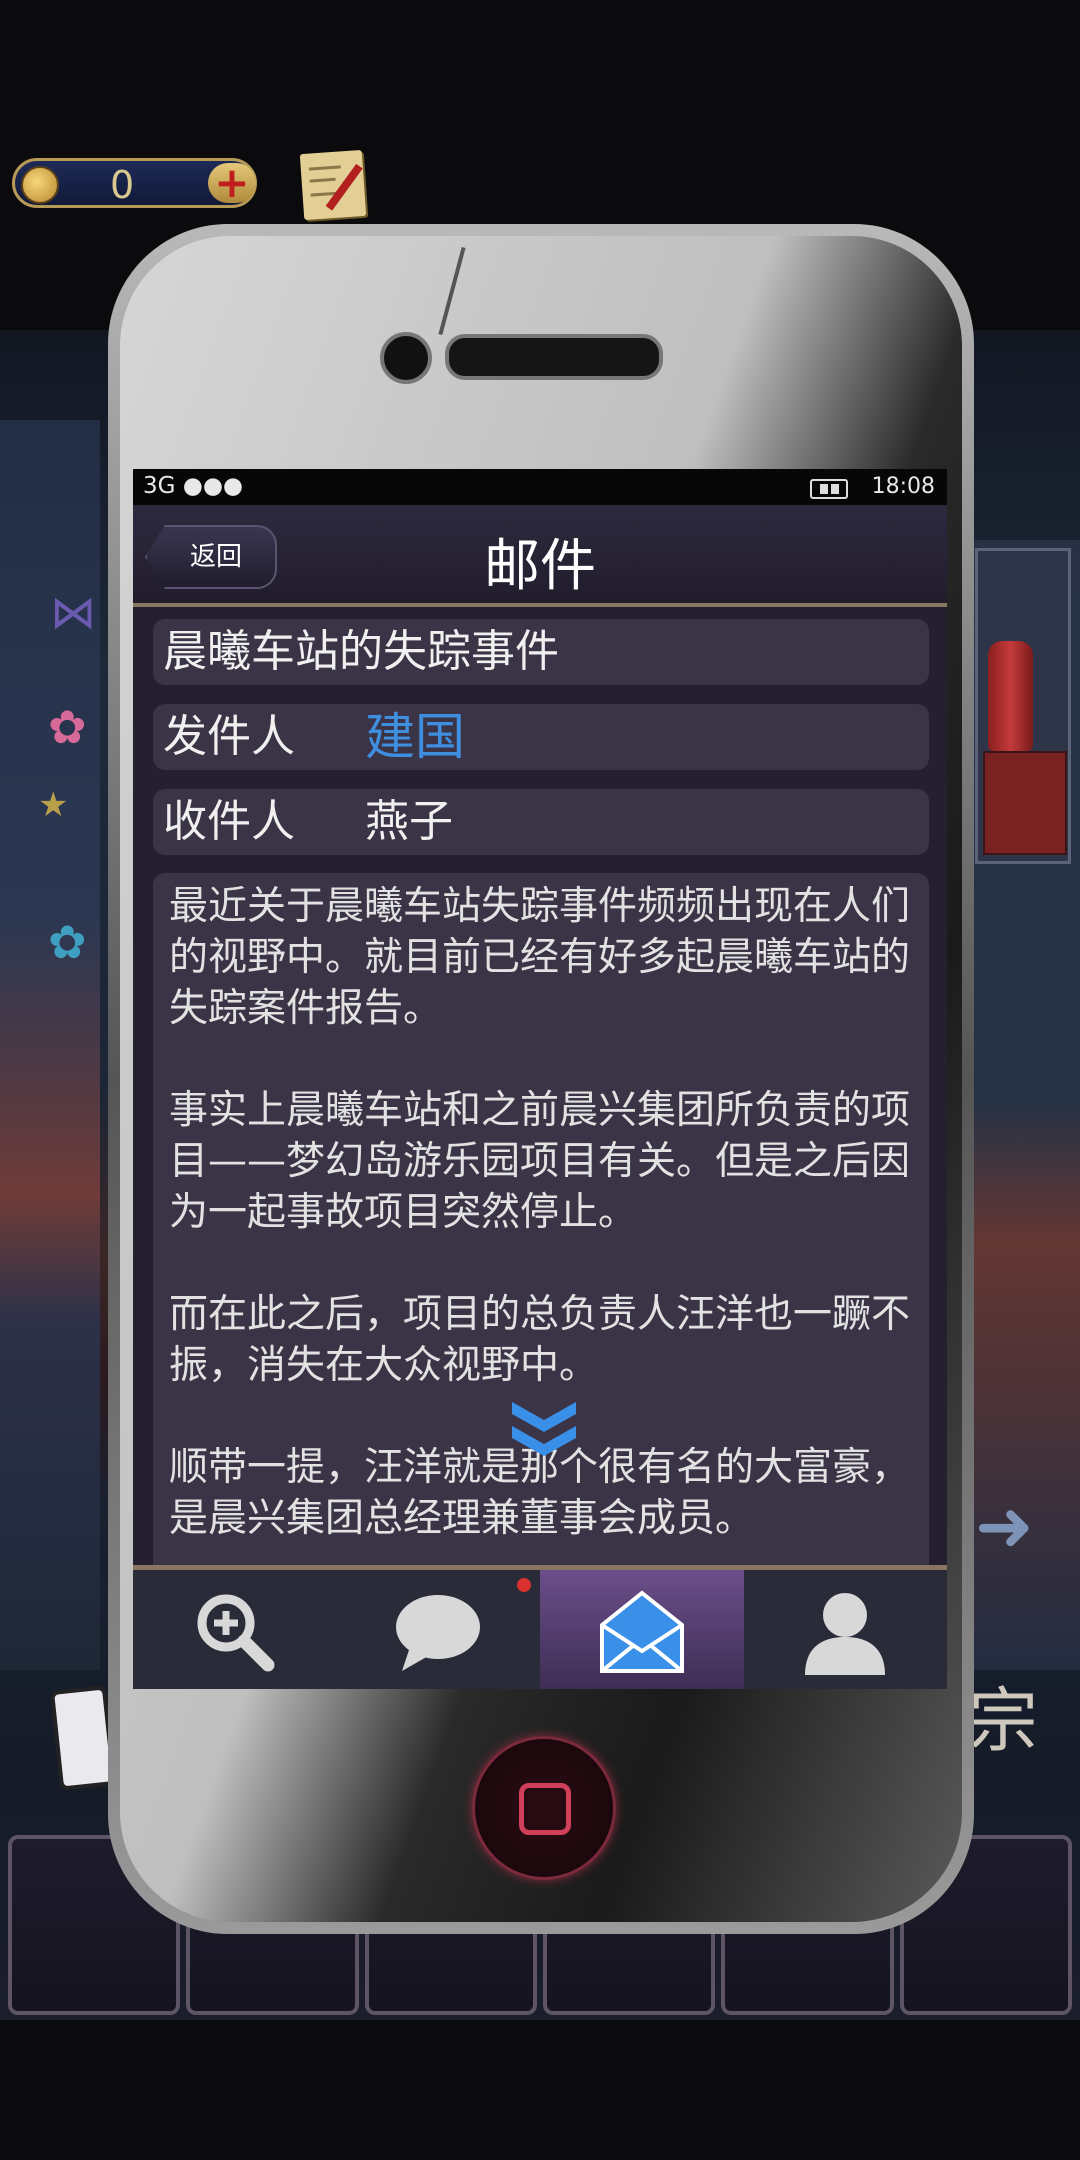 Image resolution: width=1080 pixels, height=2160 pixels. What do you see at coordinates (229, 821) in the screenshot?
I see `recipient-label: 收件人` at bounding box center [229, 821].